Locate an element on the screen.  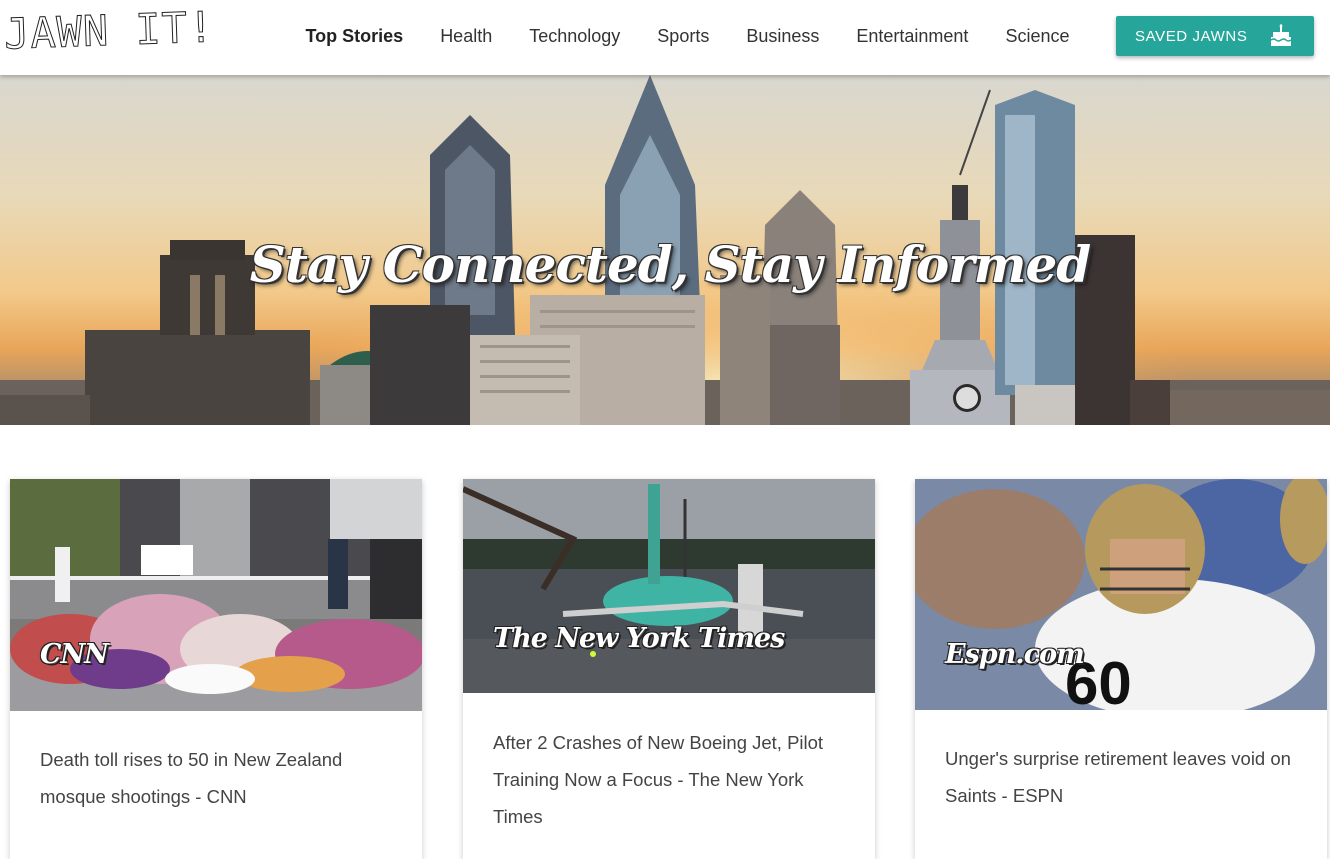
card-image: The New York Times is located at coordinates (669, 586).